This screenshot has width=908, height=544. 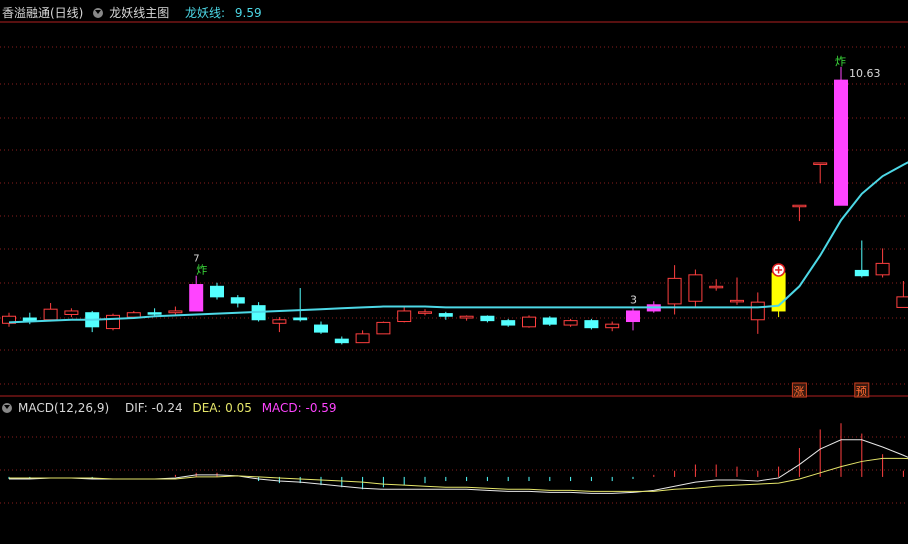 I want to click on macd-name: MACD(12,26,9), so click(x=58, y=408).